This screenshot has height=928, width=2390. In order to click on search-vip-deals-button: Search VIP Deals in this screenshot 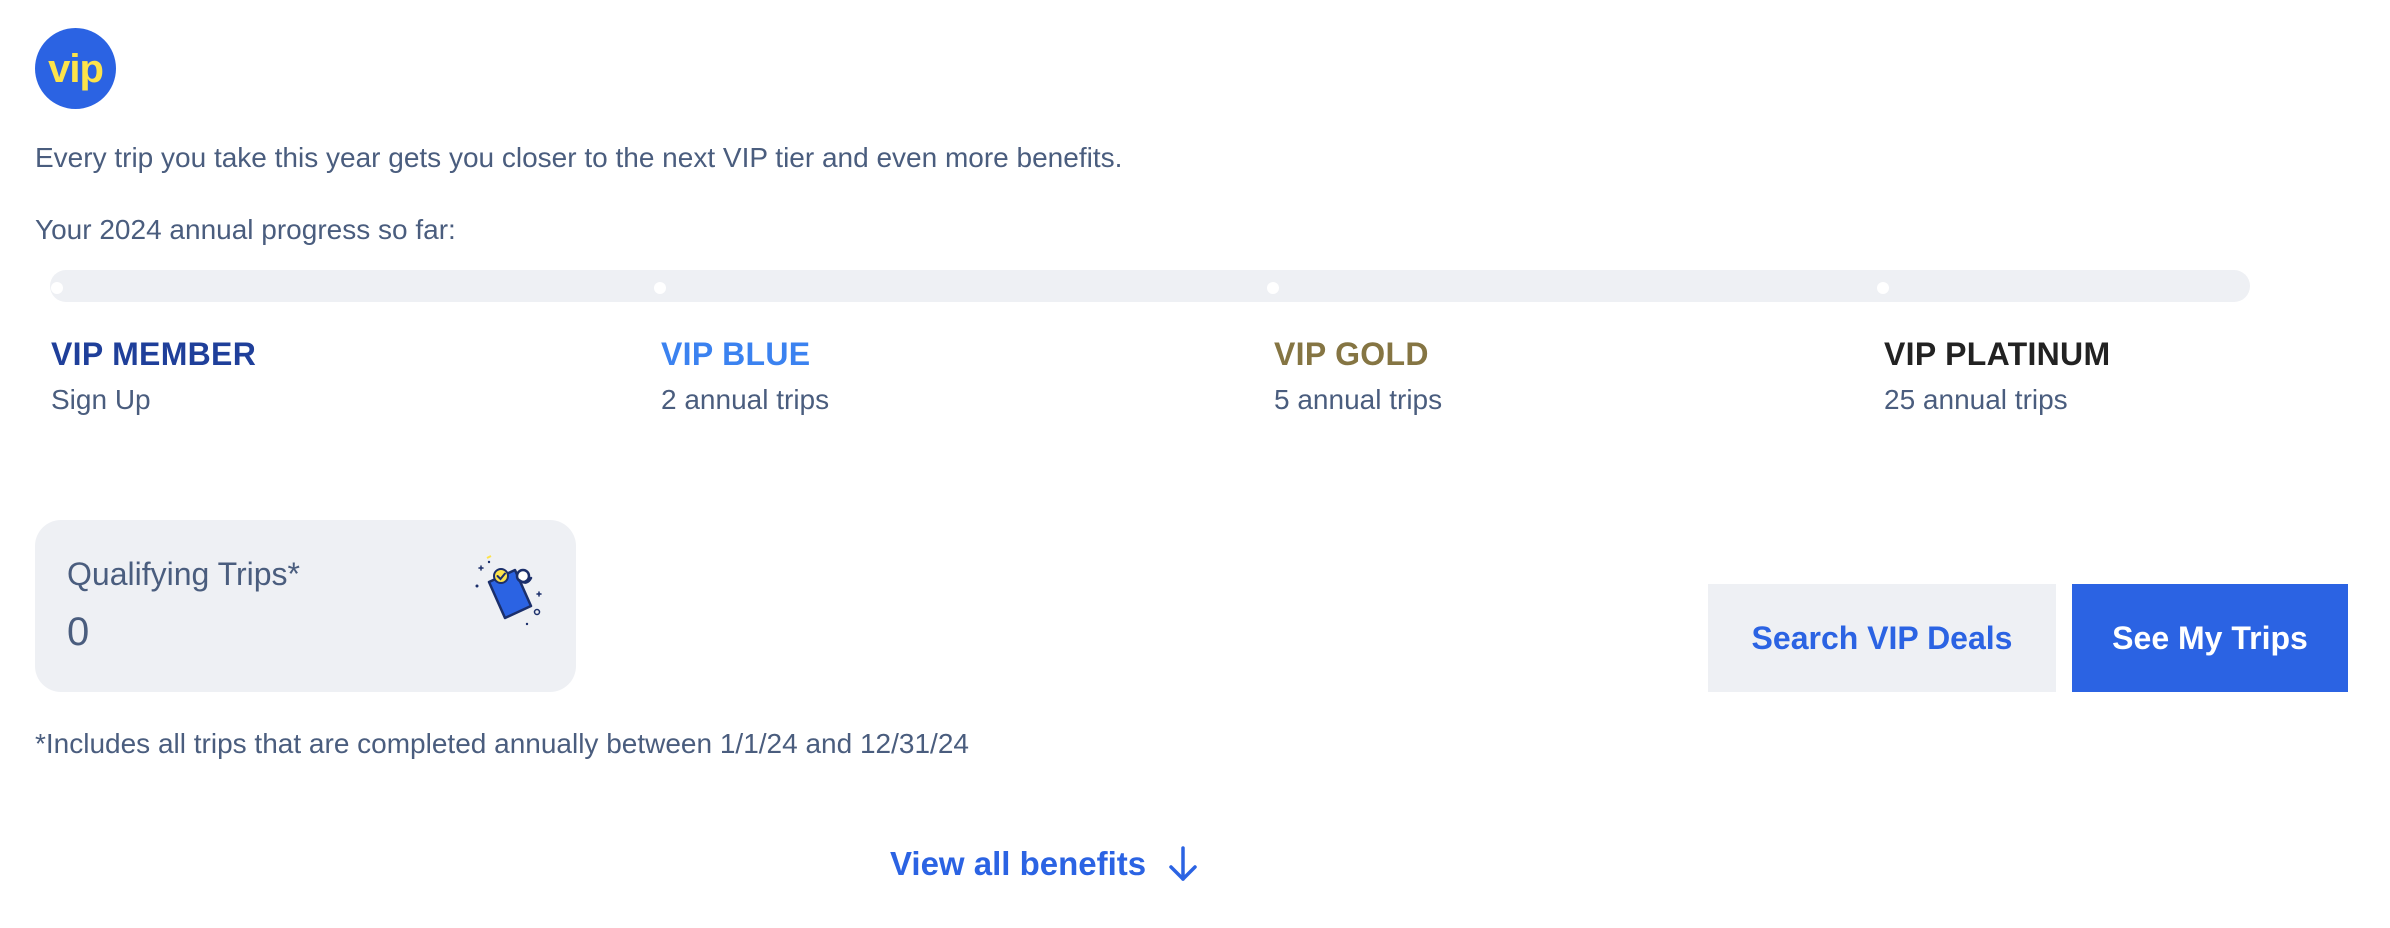, I will do `click(1882, 638)`.